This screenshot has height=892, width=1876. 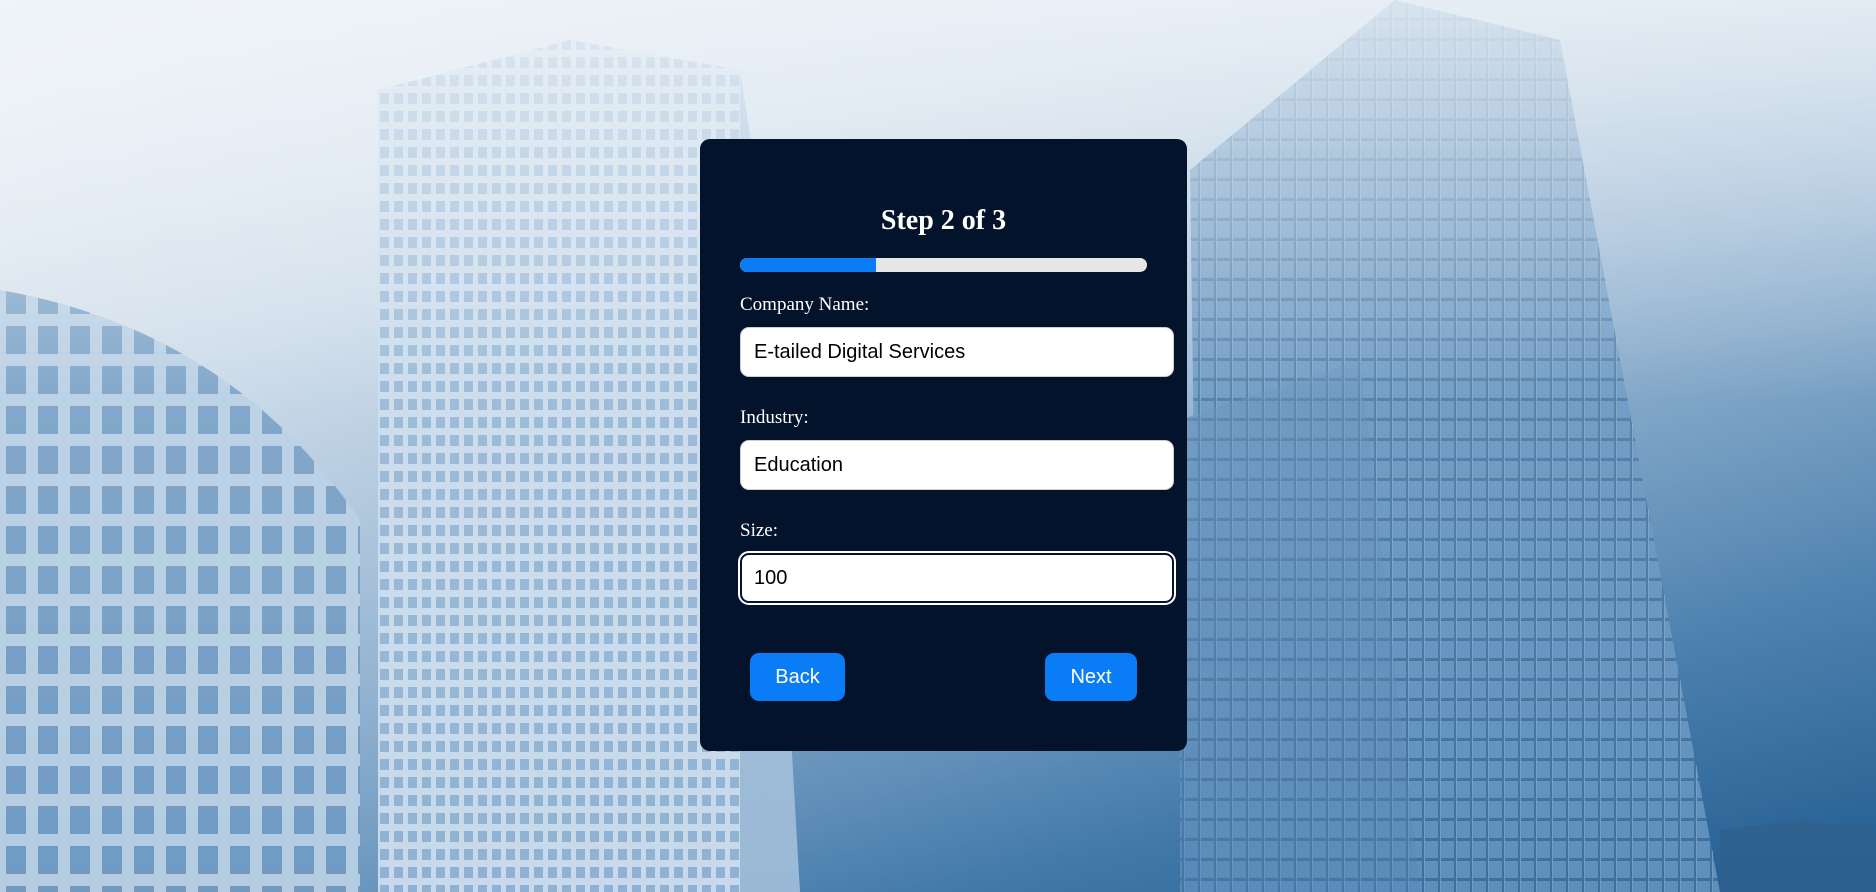 I want to click on size-input, so click(x=957, y=578).